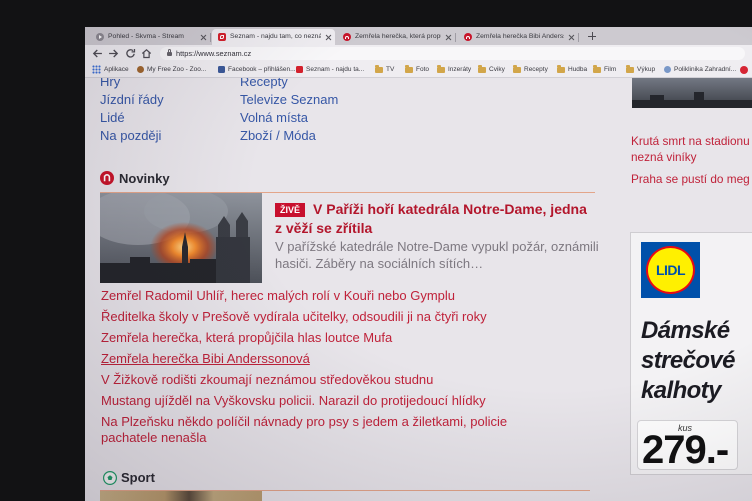 The height and width of the screenshot is (501, 752). Describe the element at coordinates (592, 36) in the screenshot. I see `new-tab-plus-icon` at that location.